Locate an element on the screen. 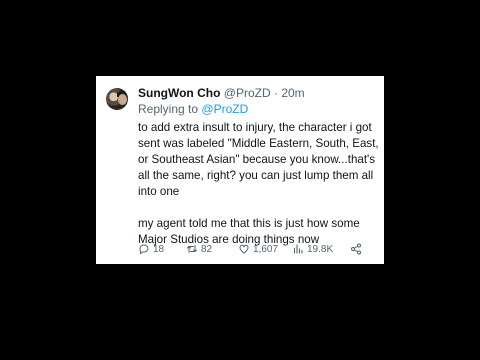 The width and height of the screenshot is (480, 360). author-handle: @ProZD is located at coordinates (247, 93).